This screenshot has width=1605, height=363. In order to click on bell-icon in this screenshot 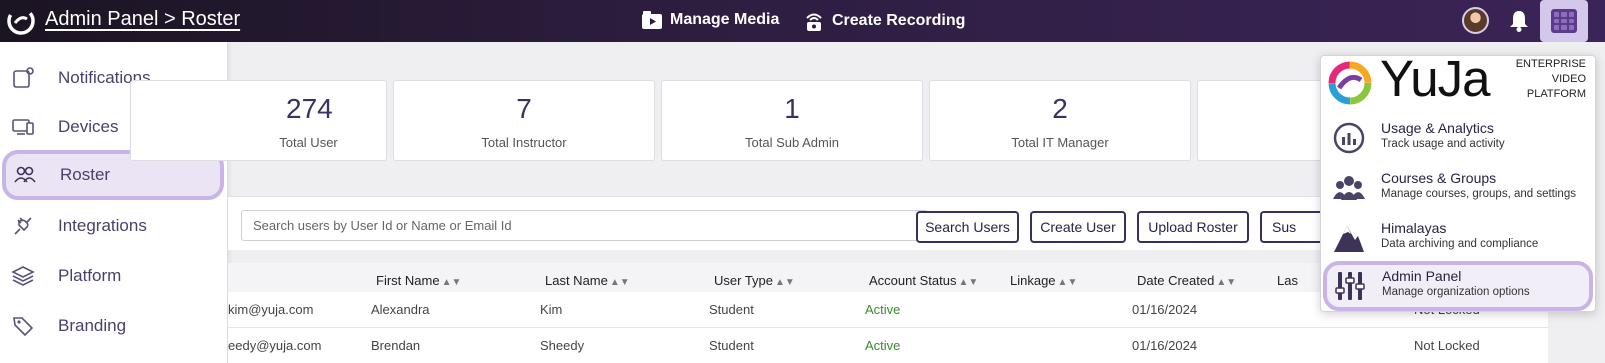, I will do `click(1519, 21)`.